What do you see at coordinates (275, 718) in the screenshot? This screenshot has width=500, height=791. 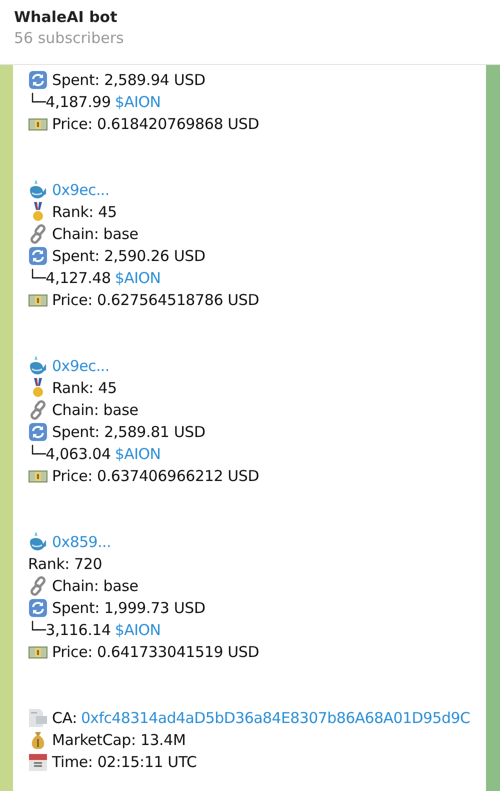 I see `link: 0xfc48314ad4aD5bD36a84E8307b86A68A01D95d9C` at bounding box center [275, 718].